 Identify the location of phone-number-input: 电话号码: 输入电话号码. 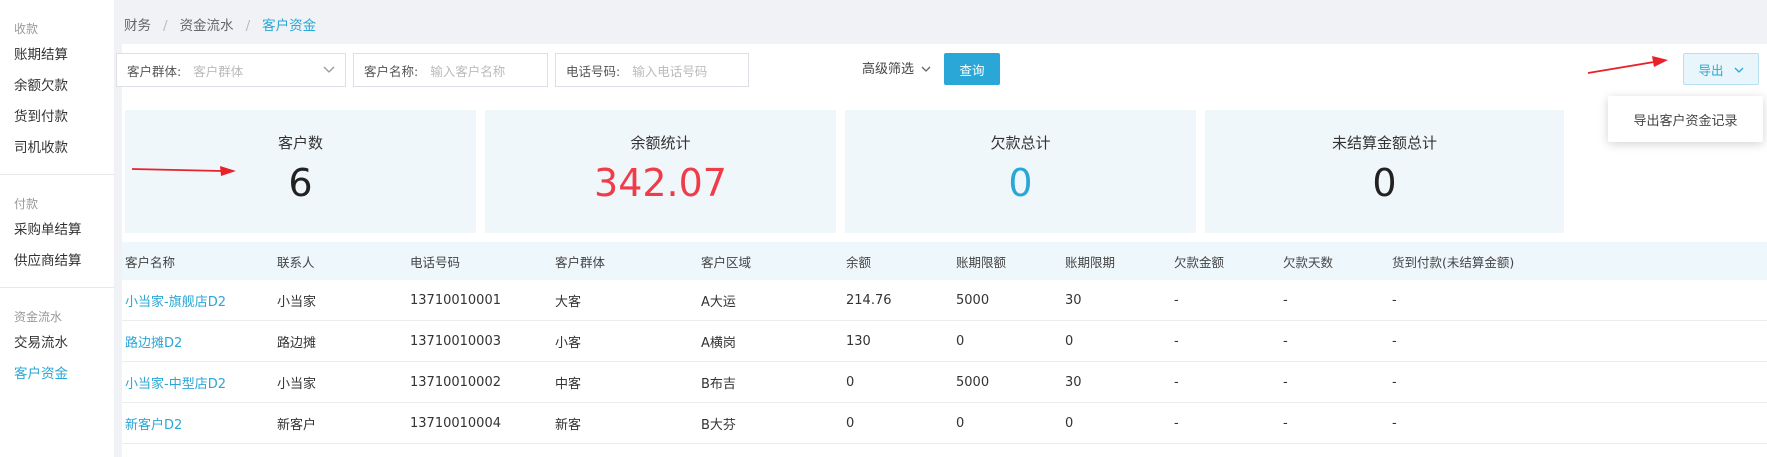
(652, 70).